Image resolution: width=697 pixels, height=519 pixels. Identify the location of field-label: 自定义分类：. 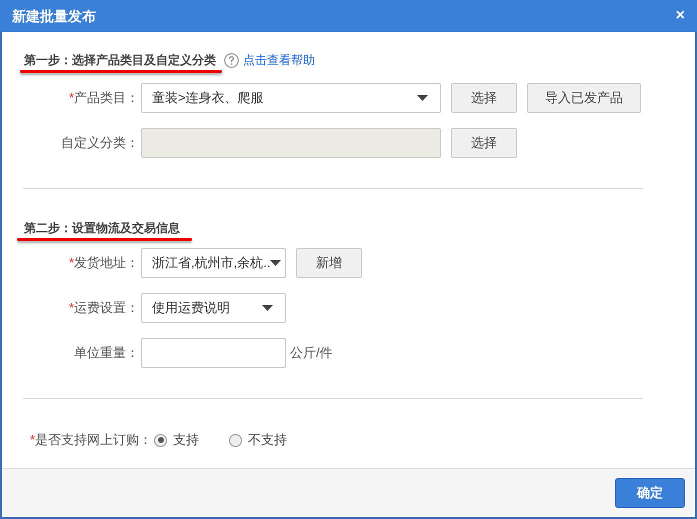
(100, 143).